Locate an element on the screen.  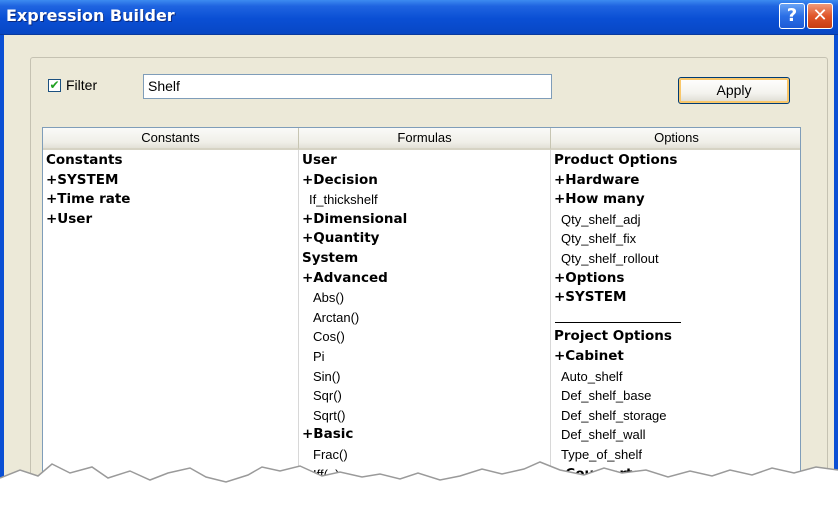
options-item: +SYSTEM is located at coordinates (590, 297).